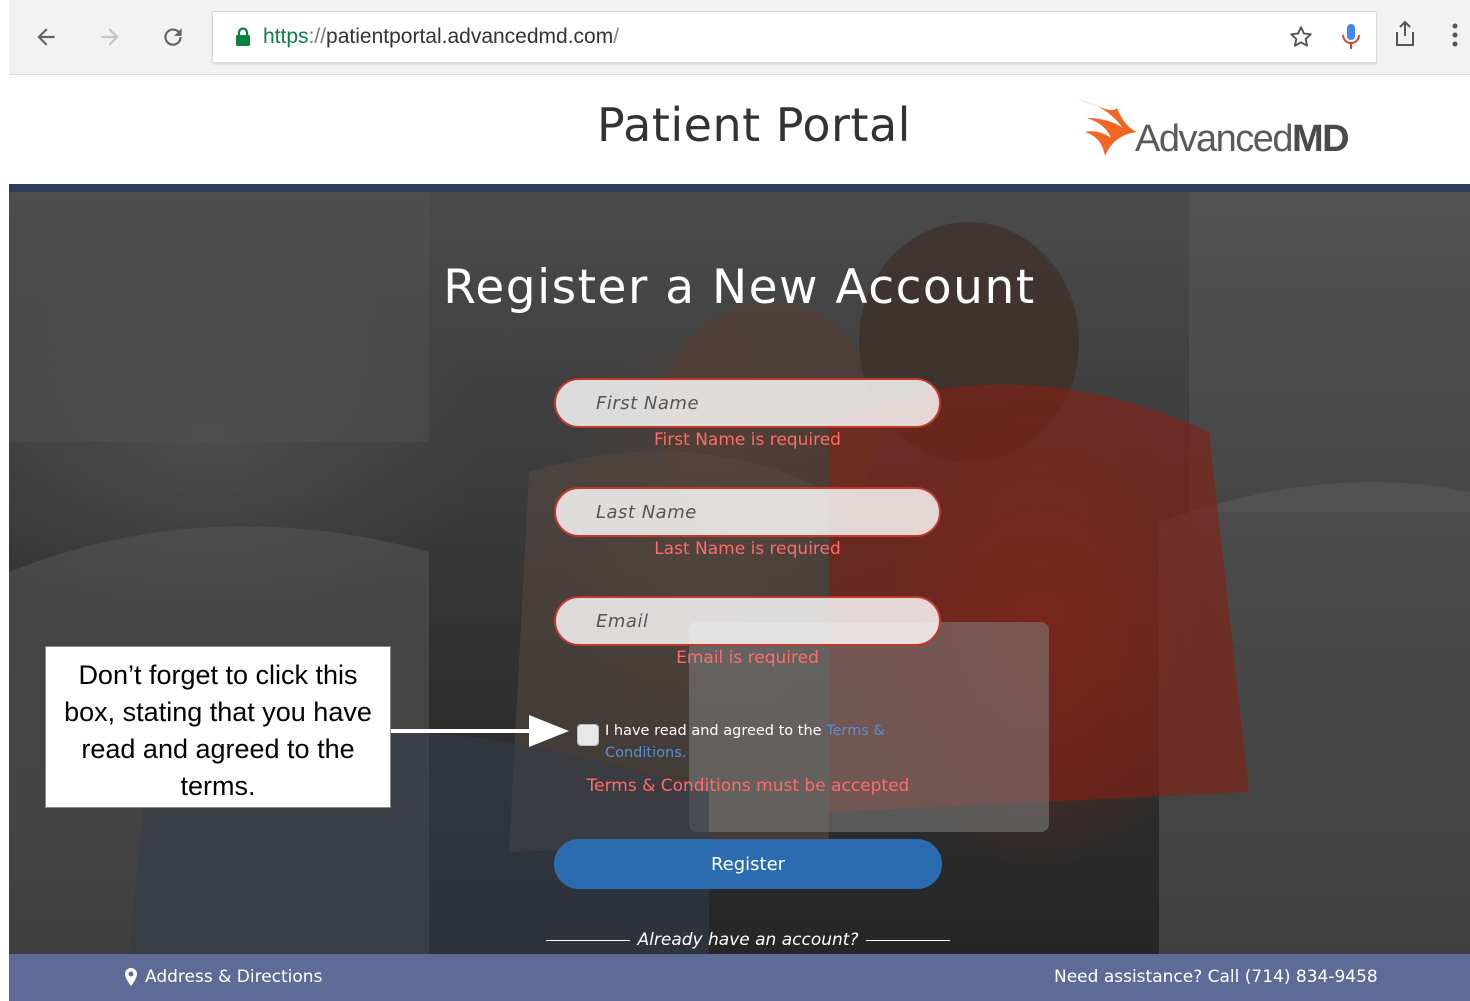 The height and width of the screenshot is (1001, 1470). I want to click on first-name-input, so click(747, 403).